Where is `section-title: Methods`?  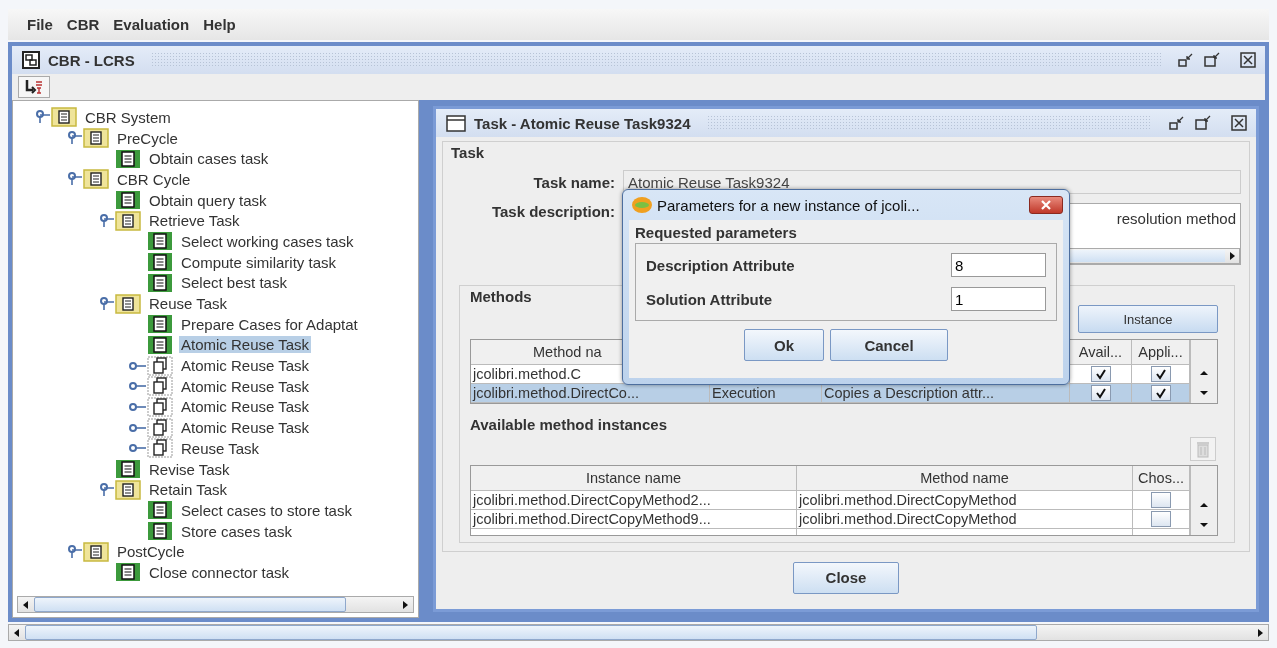
section-title: Methods is located at coordinates (501, 296).